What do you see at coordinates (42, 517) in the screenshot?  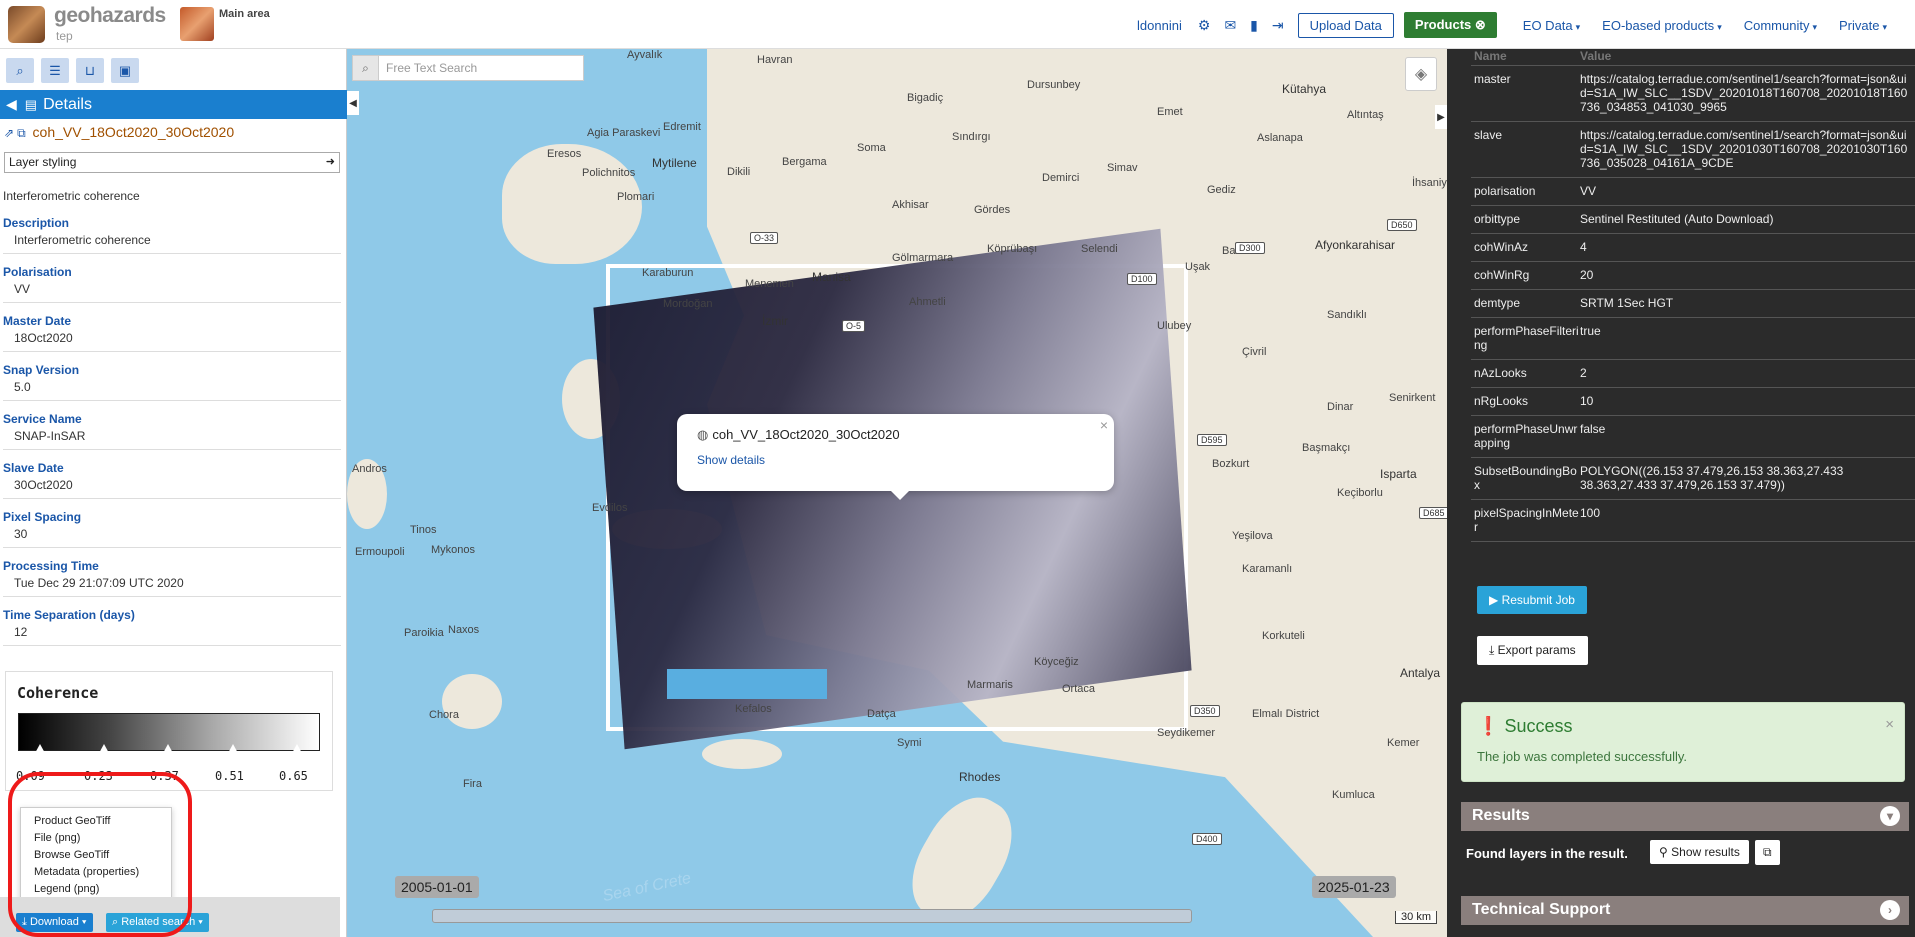 I see `prop-key: Pixel Spacing` at bounding box center [42, 517].